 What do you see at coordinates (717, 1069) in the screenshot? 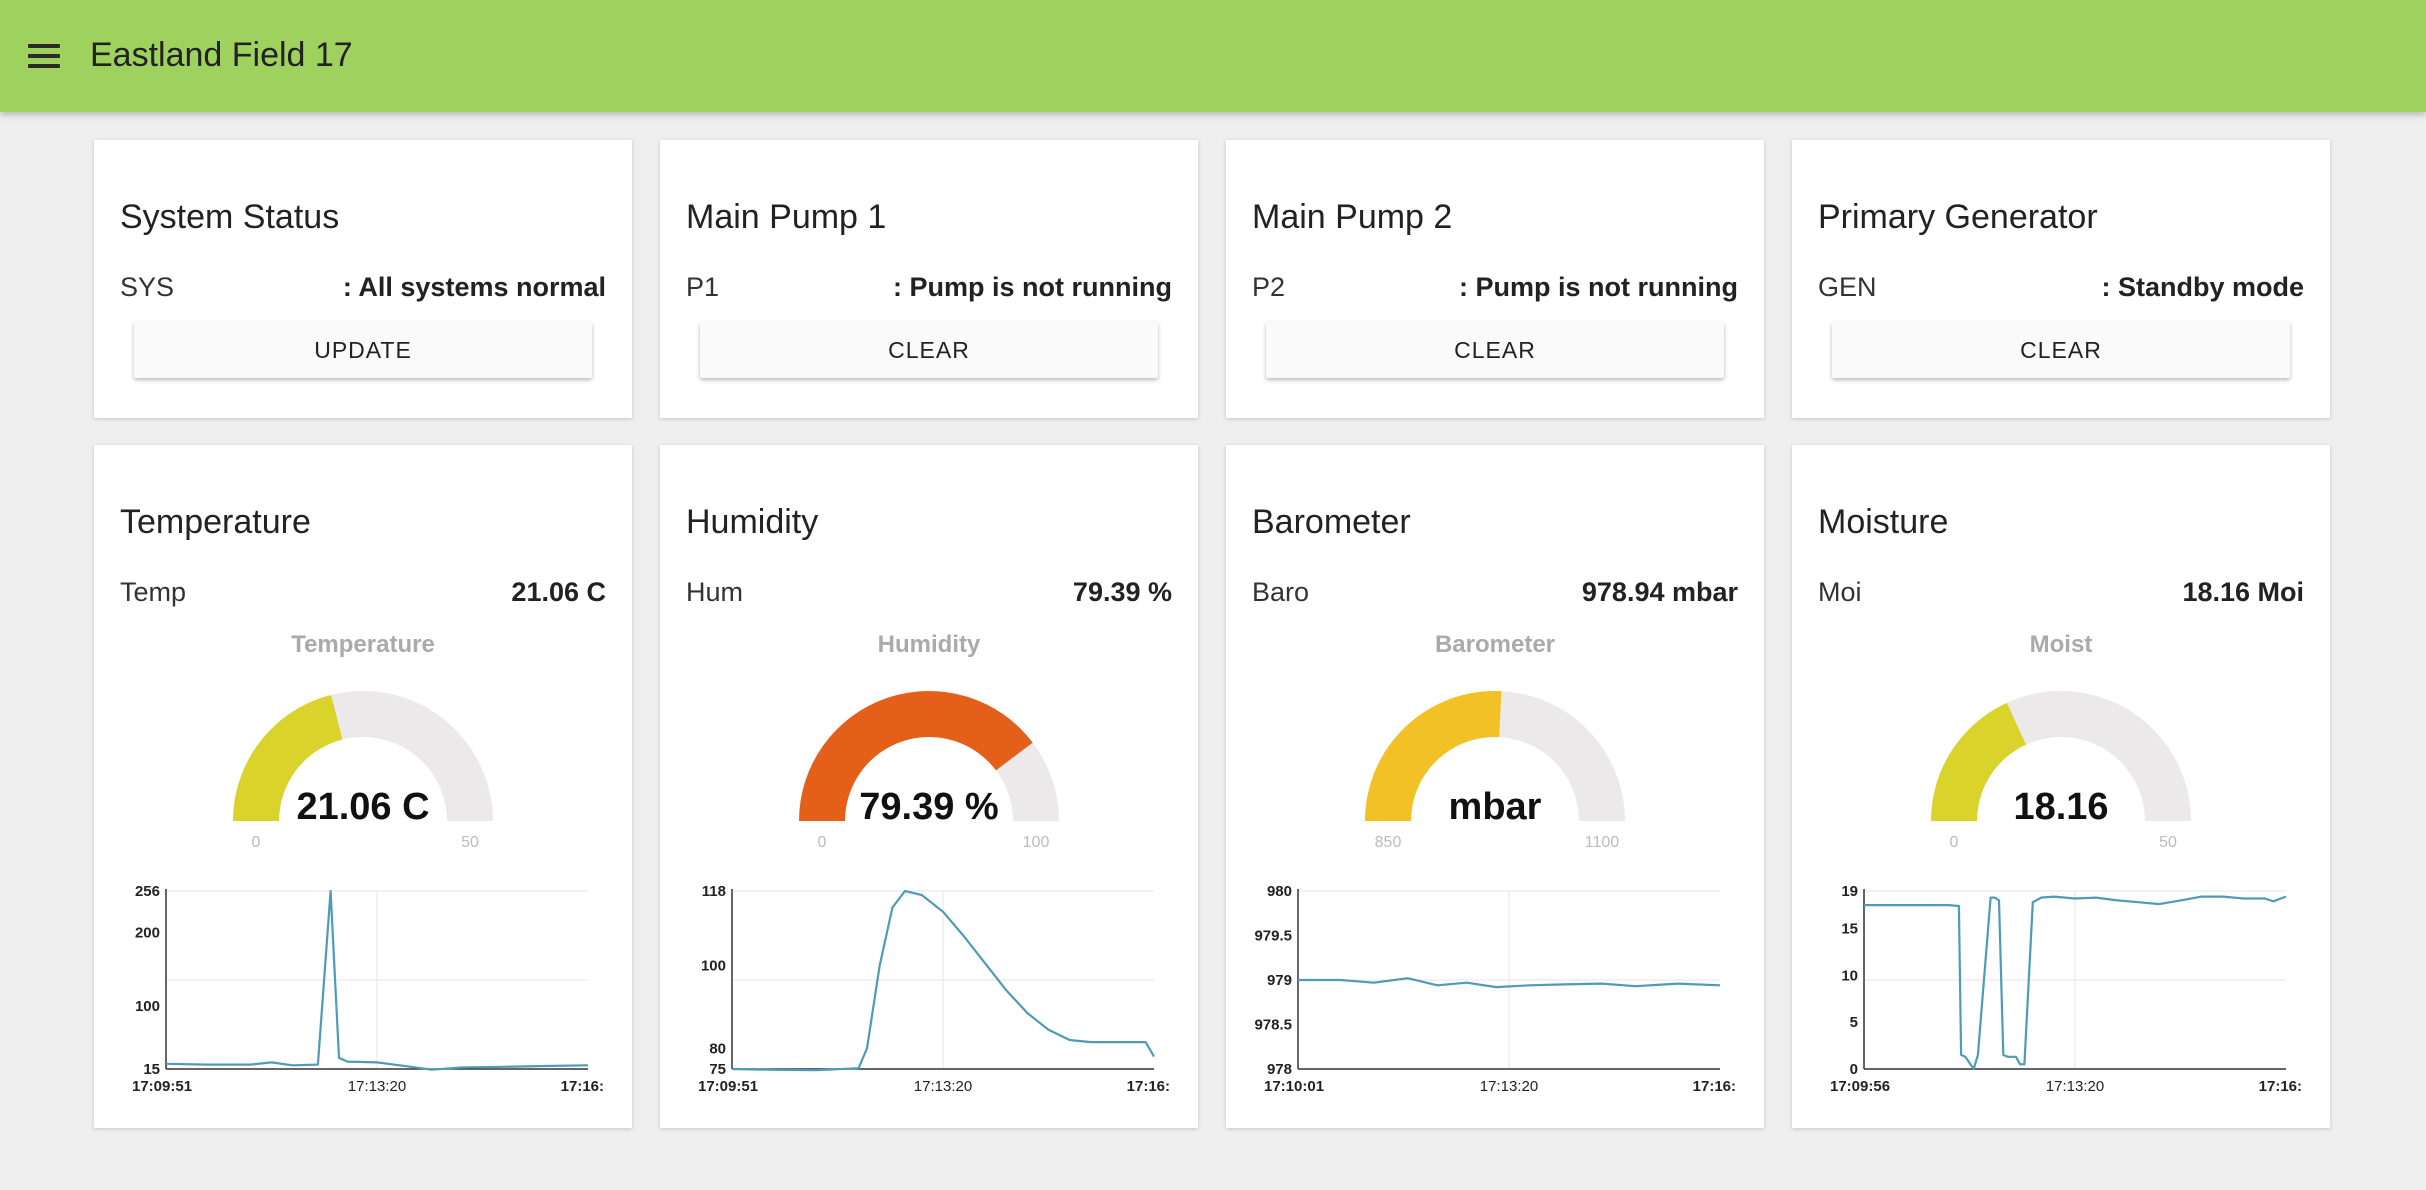
I see `y-tick-label: 75` at bounding box center [717, 1069].